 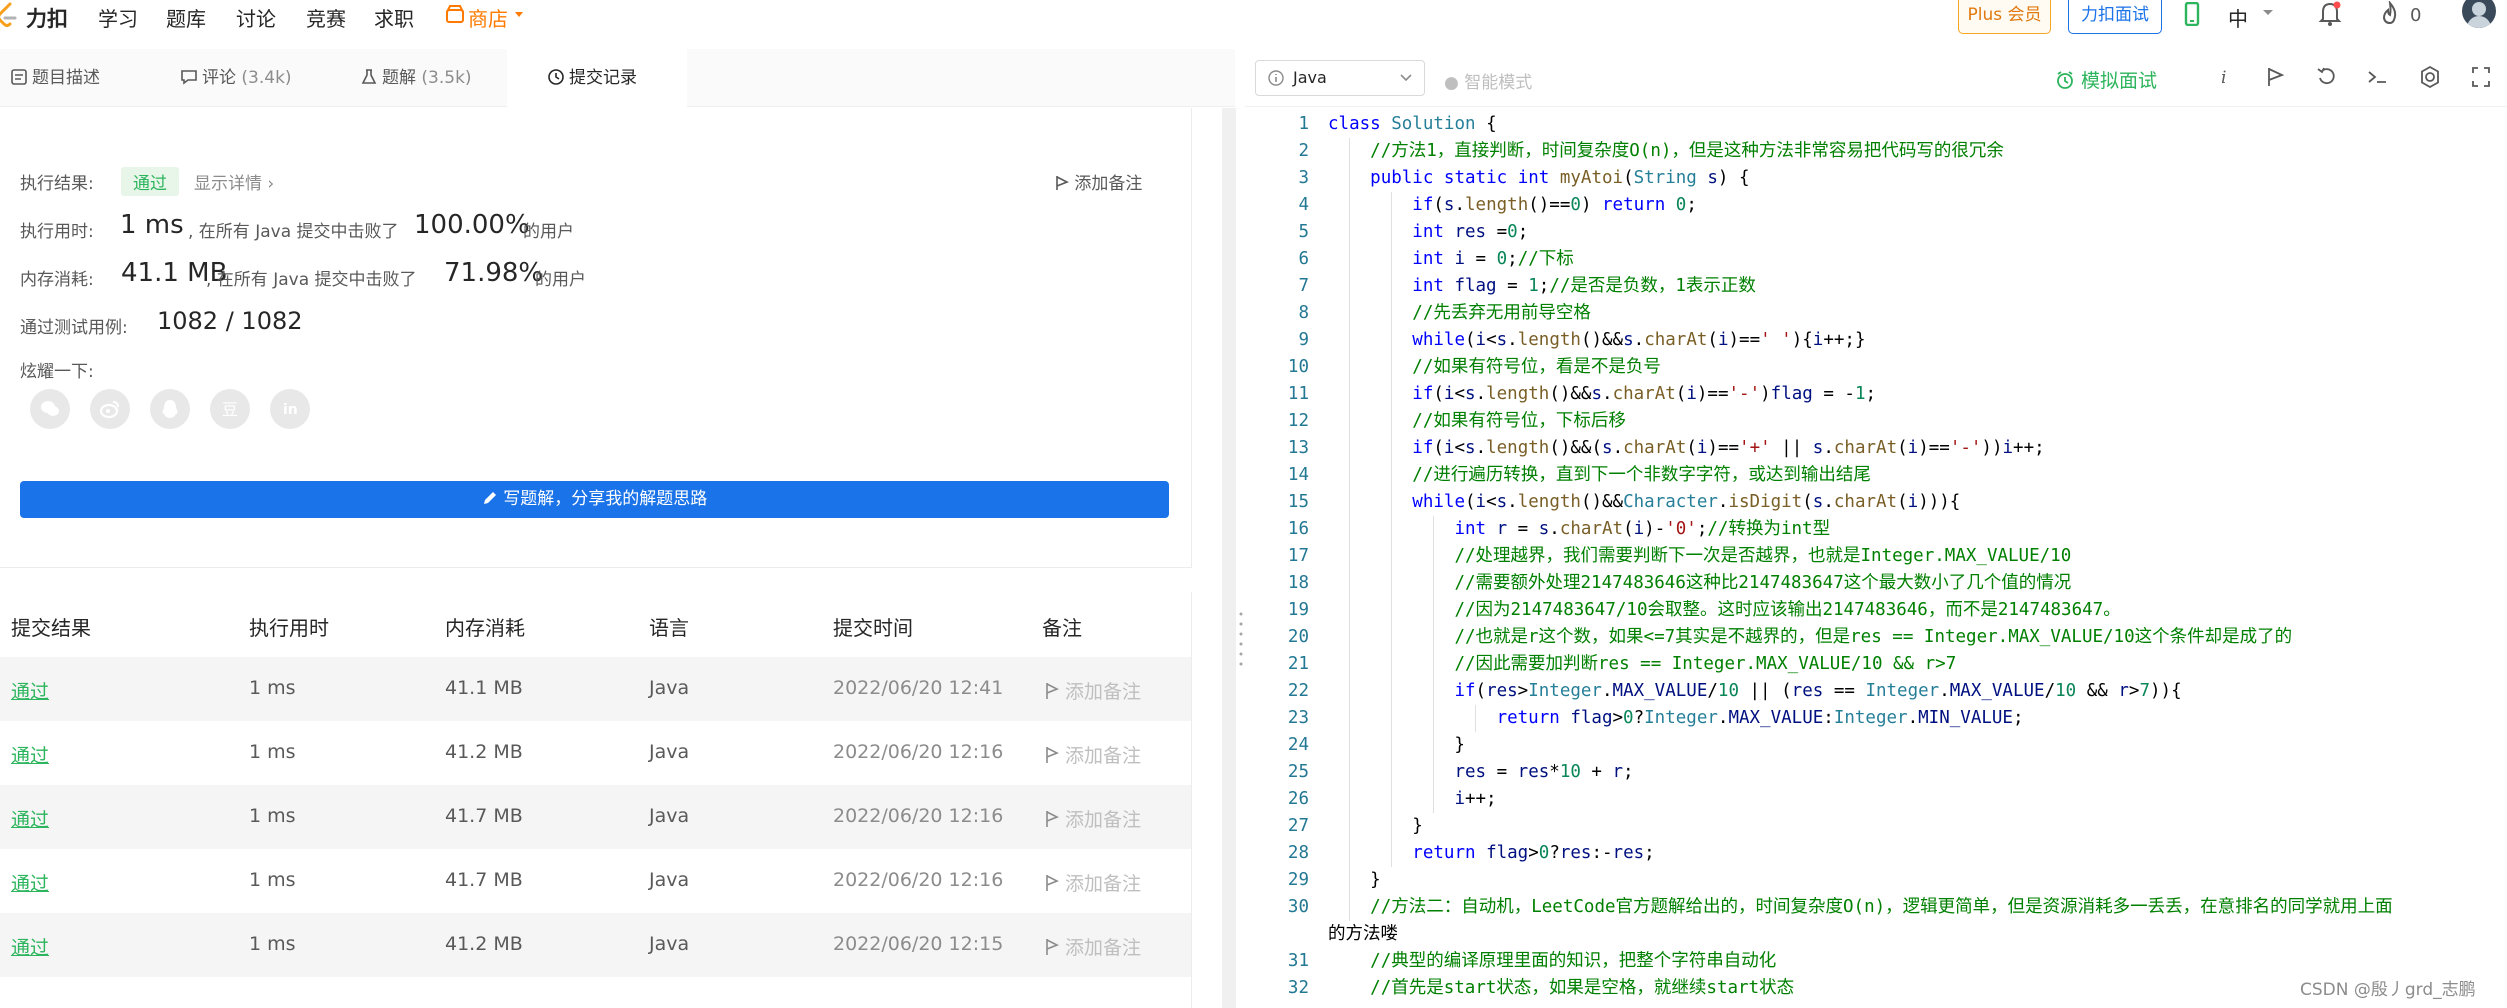 I want to click on write-solution-button: 写题解，分享我的解题思路, so click(x=594, y=499).